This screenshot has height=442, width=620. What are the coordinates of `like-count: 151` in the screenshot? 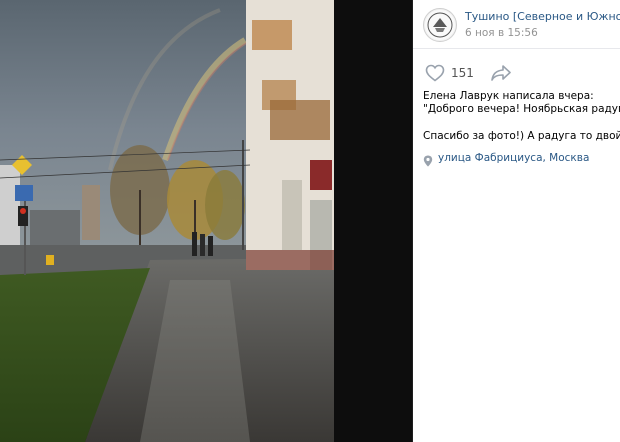 It's located at (462, 73).